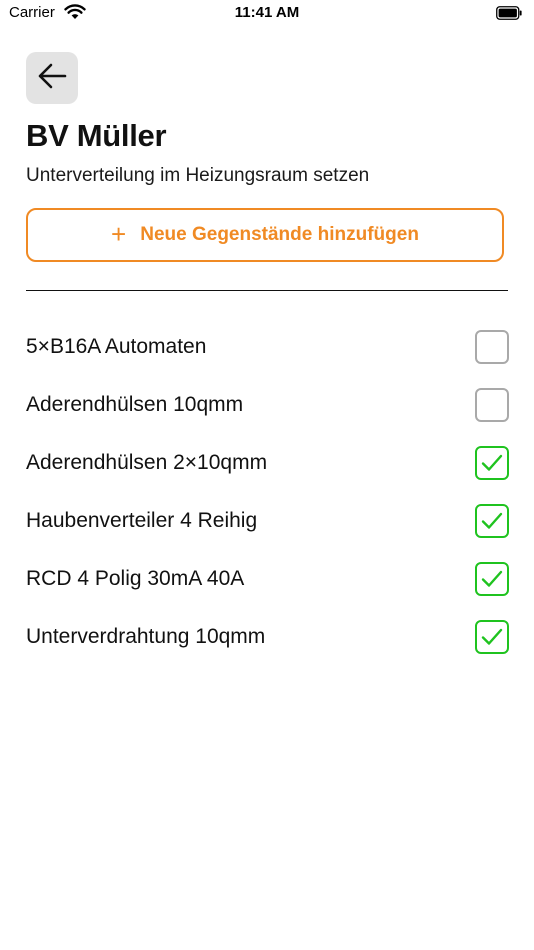  I want to click on status-bar: Carrier 11:41 AM, so click(267, 15).